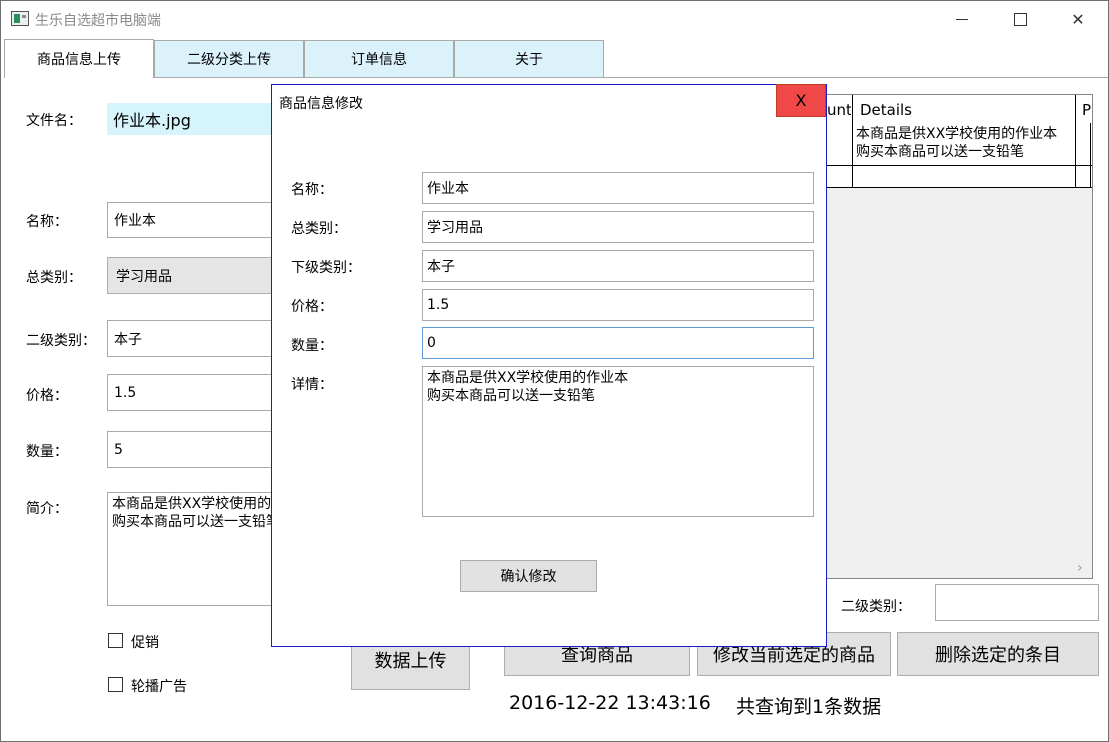 This screenshot has width=1109, height=742. Describe the element at coordinates (886, 110) in the screenshot. I see `grid-column-header-details: Details` at that location.